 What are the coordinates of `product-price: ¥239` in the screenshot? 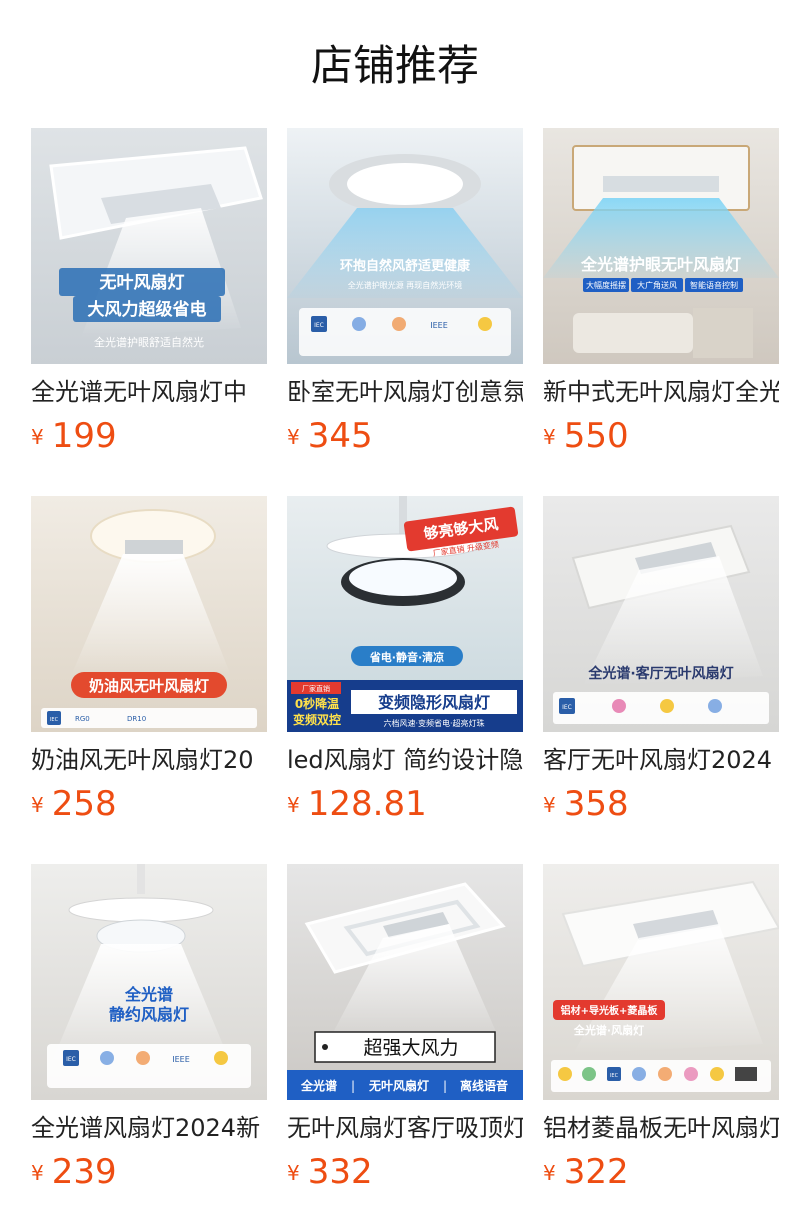 It's located at (74, 1172).